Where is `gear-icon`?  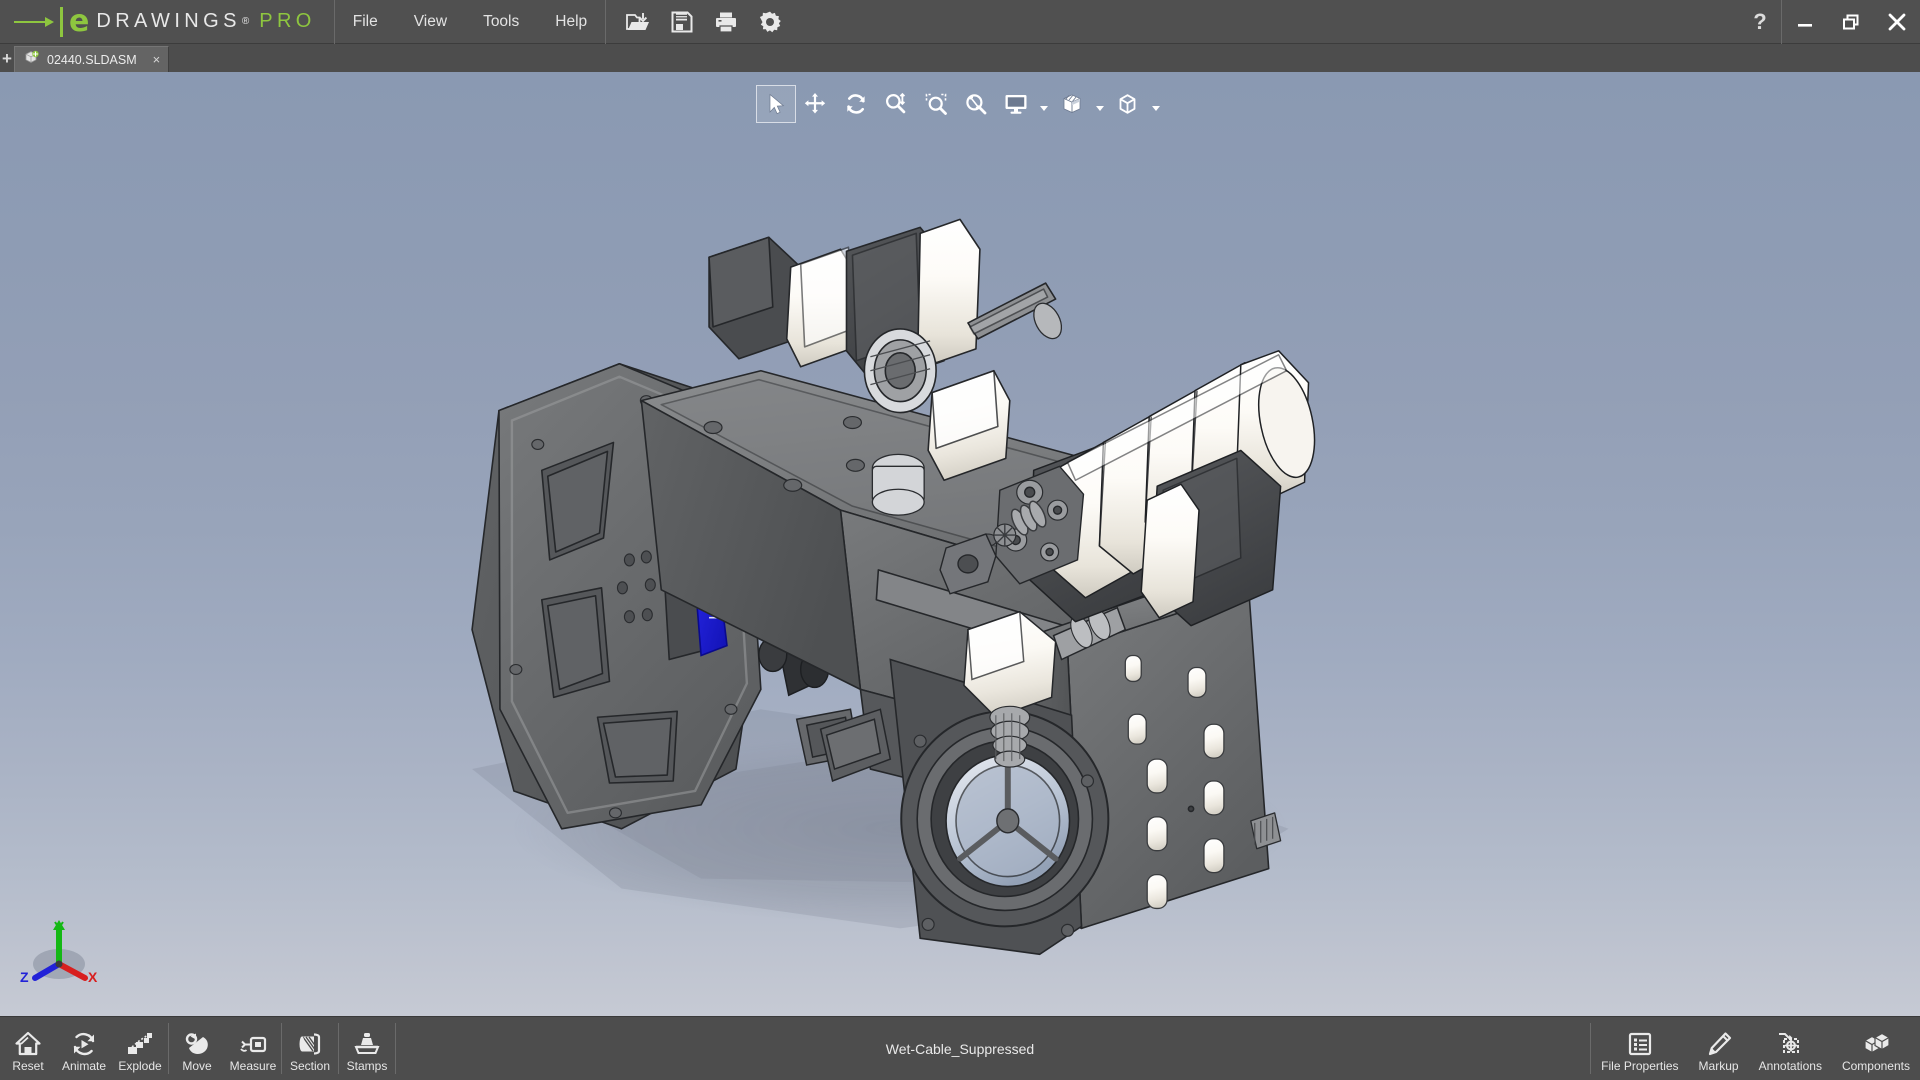 gear-icon is located at coordinates (770, 22).